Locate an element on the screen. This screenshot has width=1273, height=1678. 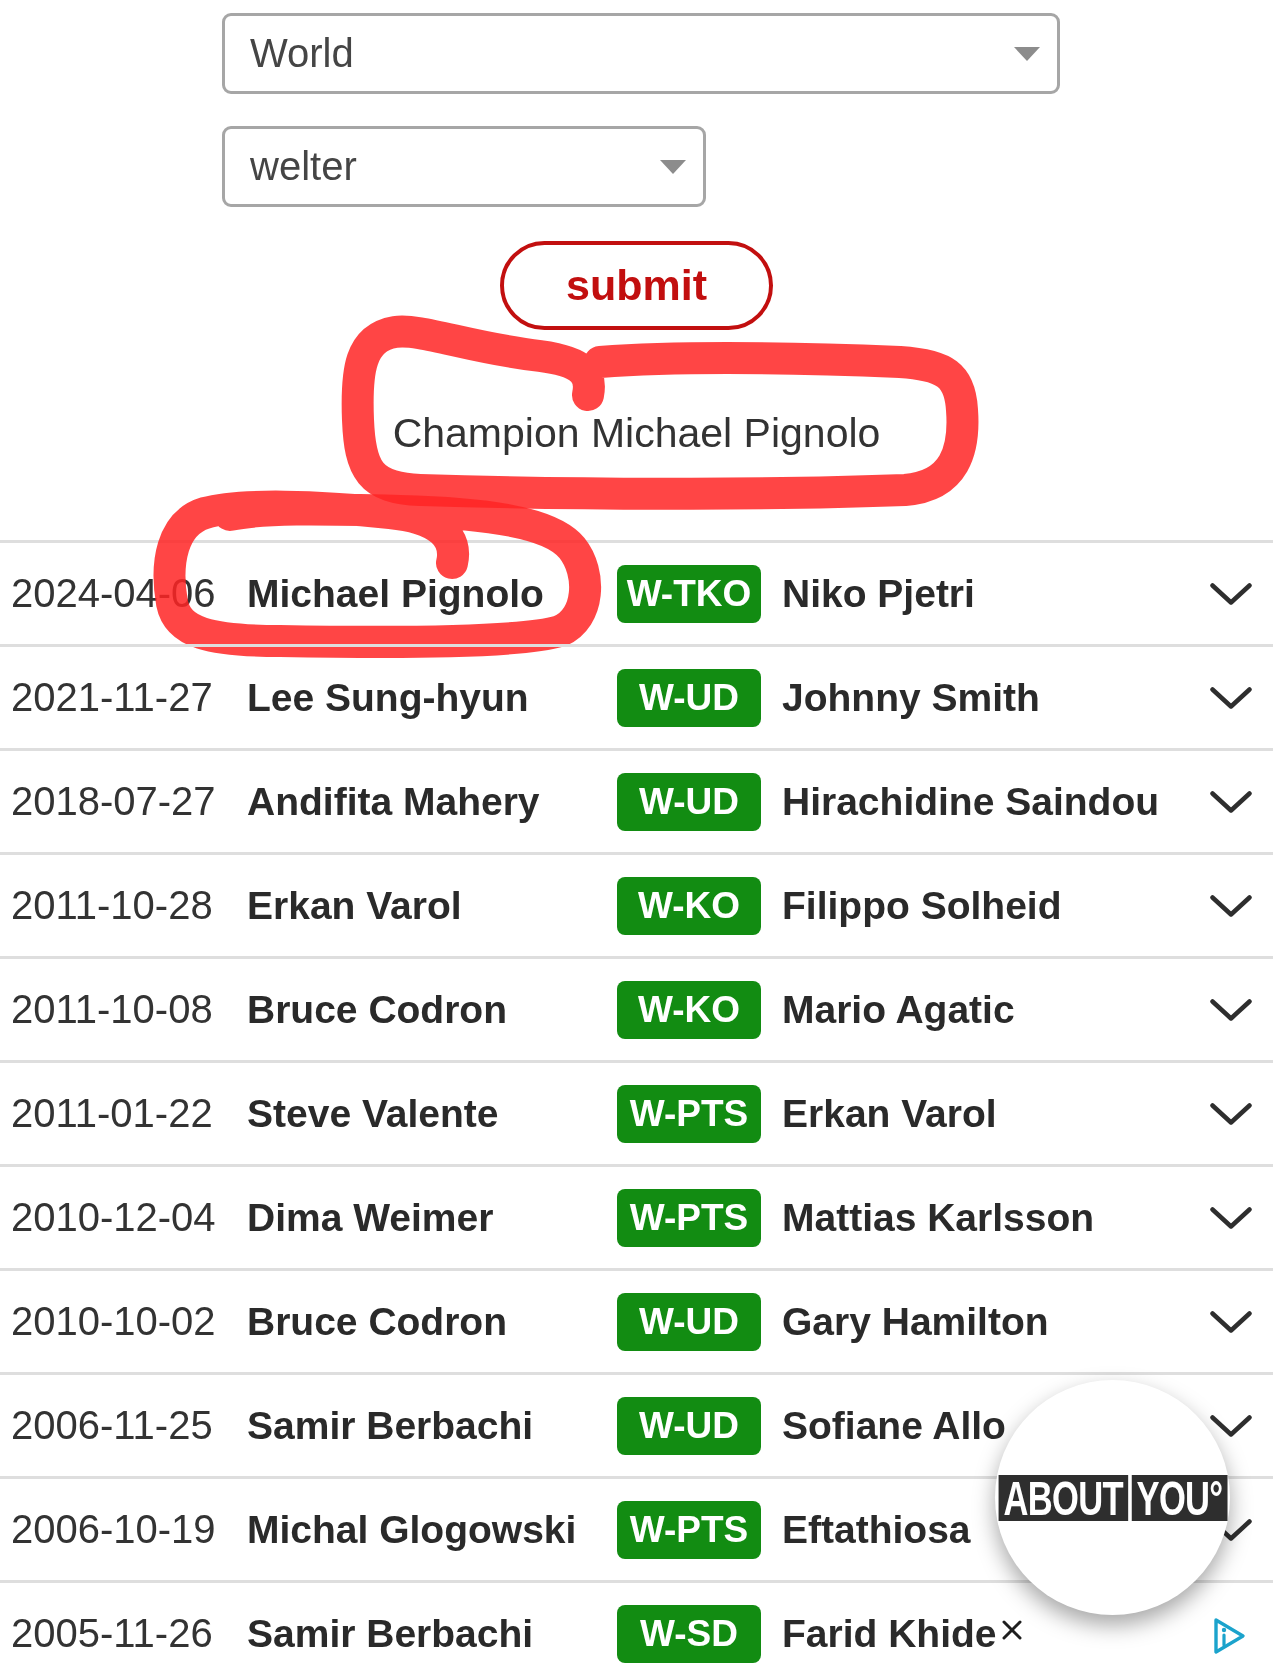
winner-name: Steve Valente is located at coordinates (373, 1113).